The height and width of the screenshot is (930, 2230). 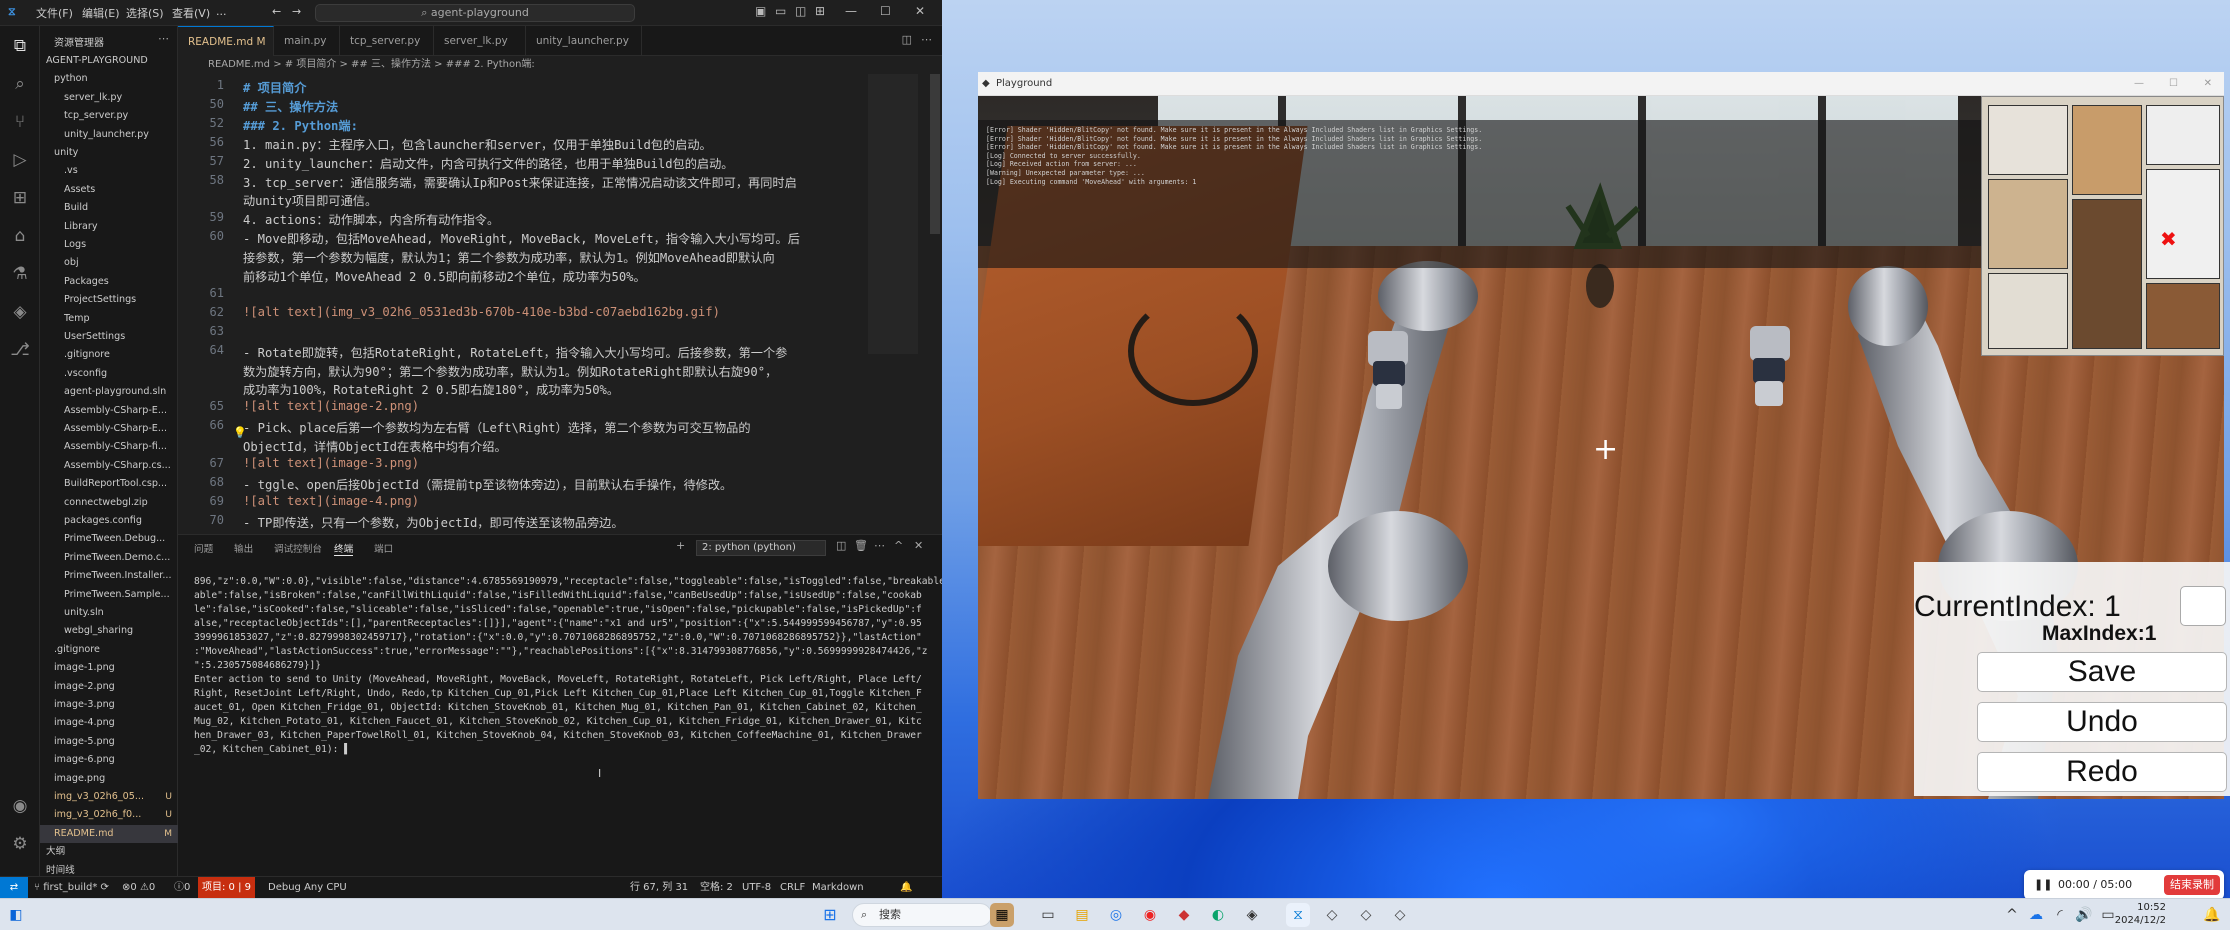 I want to click on chevron-up-icon: ^, so click(x=2012, y=915).